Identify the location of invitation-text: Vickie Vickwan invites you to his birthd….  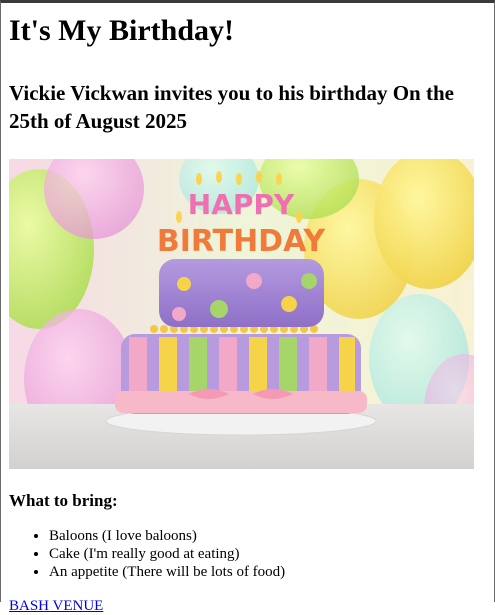
(231, 107).